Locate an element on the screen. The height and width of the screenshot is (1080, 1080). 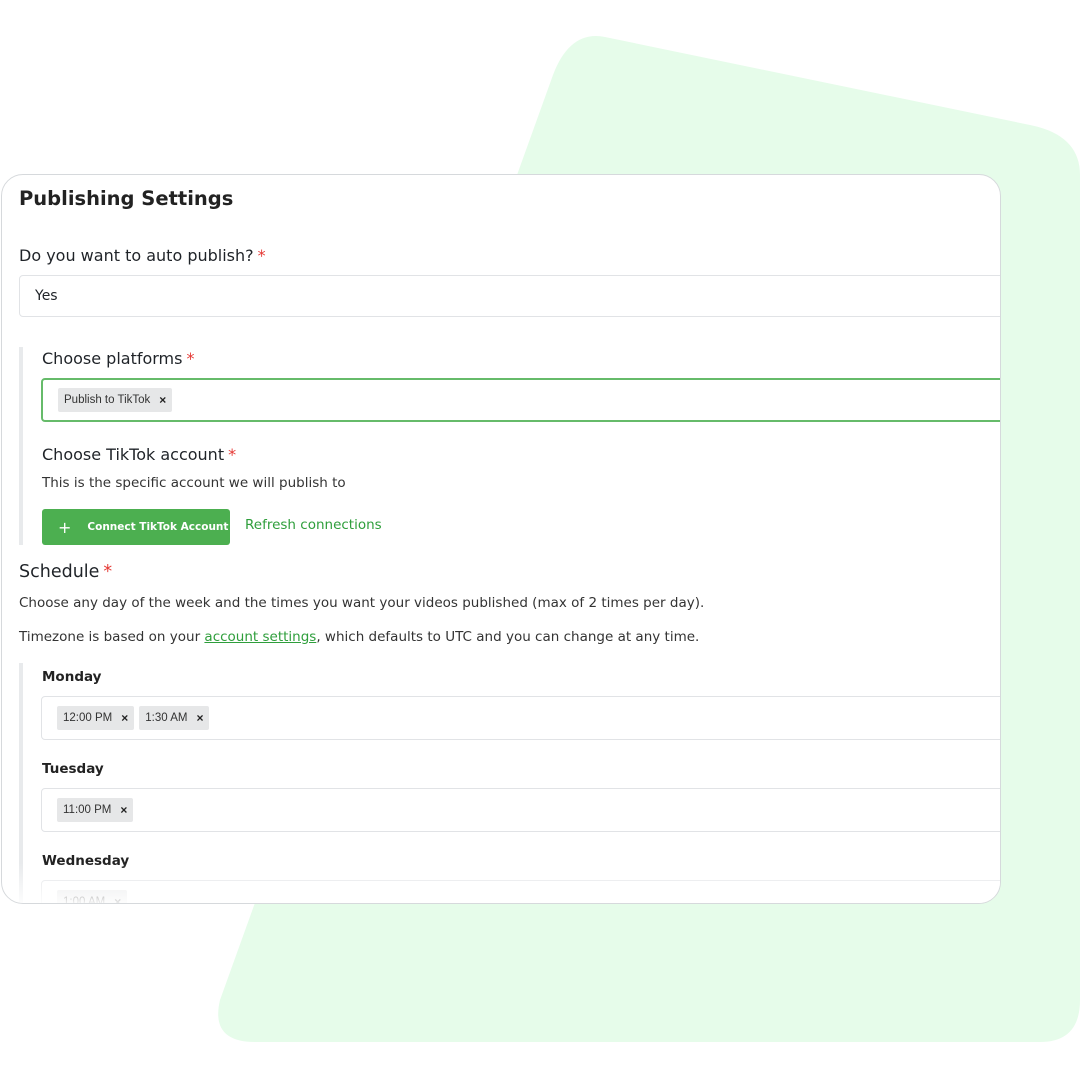
auto-publish-label: Do you want to auto publish? * is located at coordinates (142, 255).